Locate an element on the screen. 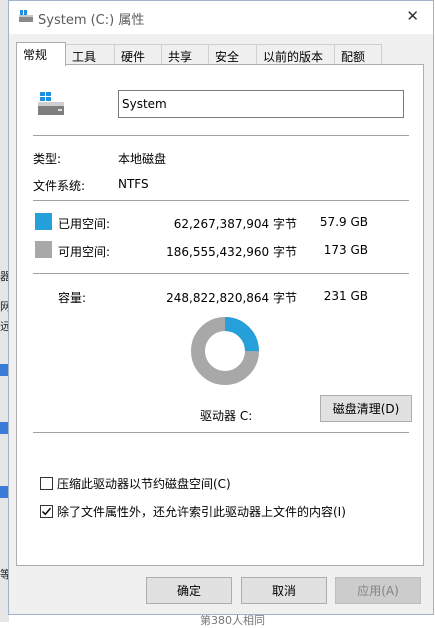 The image size is (435, 628). window-title: System (C:) 属性 is located at coordinates (91, 20).